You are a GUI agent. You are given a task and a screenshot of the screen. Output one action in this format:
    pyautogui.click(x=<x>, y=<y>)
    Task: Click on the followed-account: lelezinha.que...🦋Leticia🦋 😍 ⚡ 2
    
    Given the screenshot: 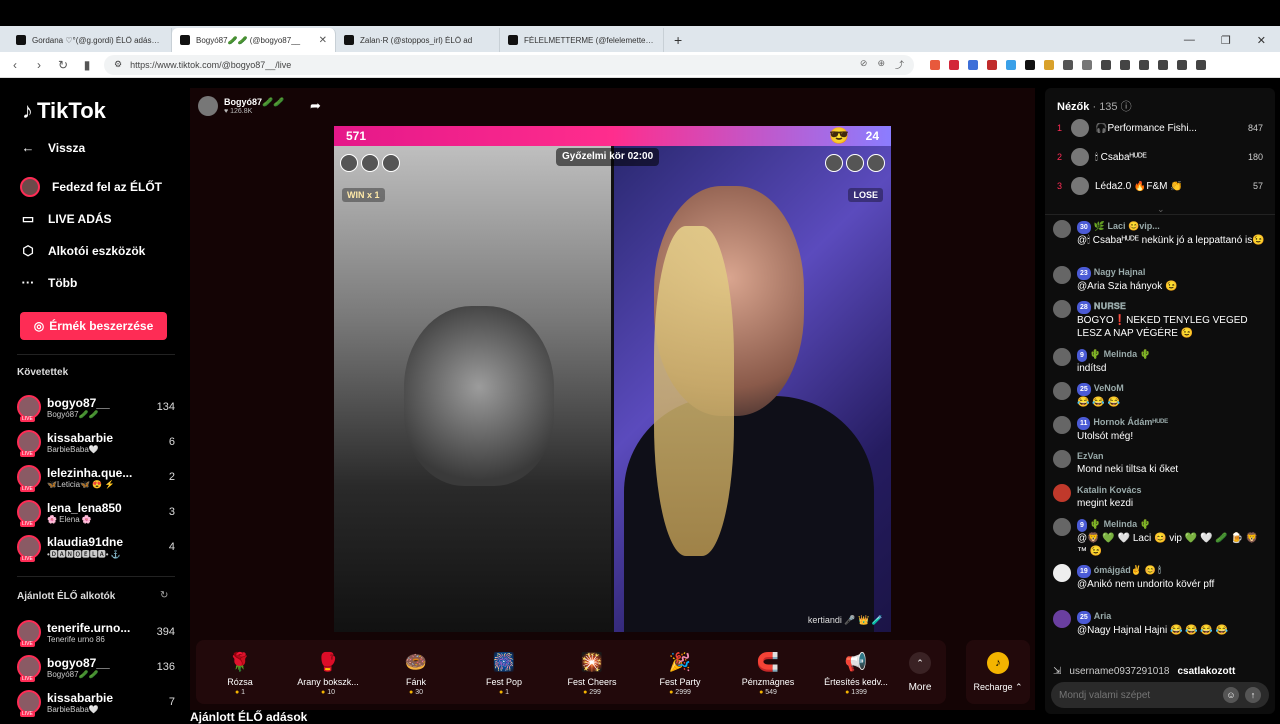 What is the action you would take?
    pyautogui.click(x=96, y=477)
    